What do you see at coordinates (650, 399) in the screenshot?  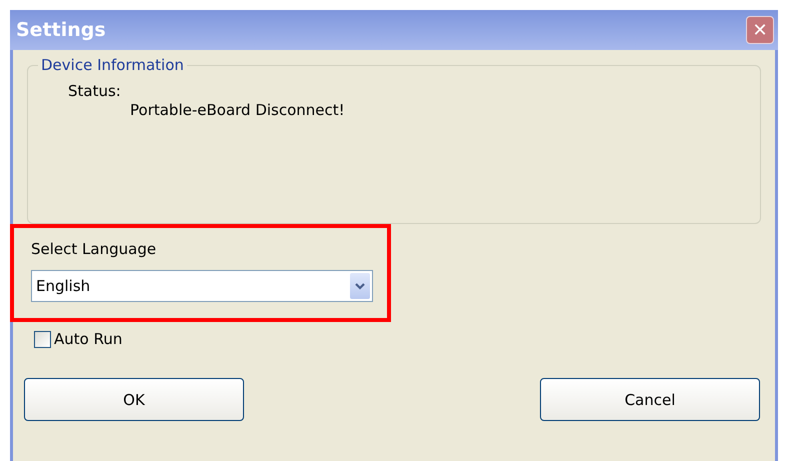 I see `cancel-button: Cancel` at bounding box center [650, 399].